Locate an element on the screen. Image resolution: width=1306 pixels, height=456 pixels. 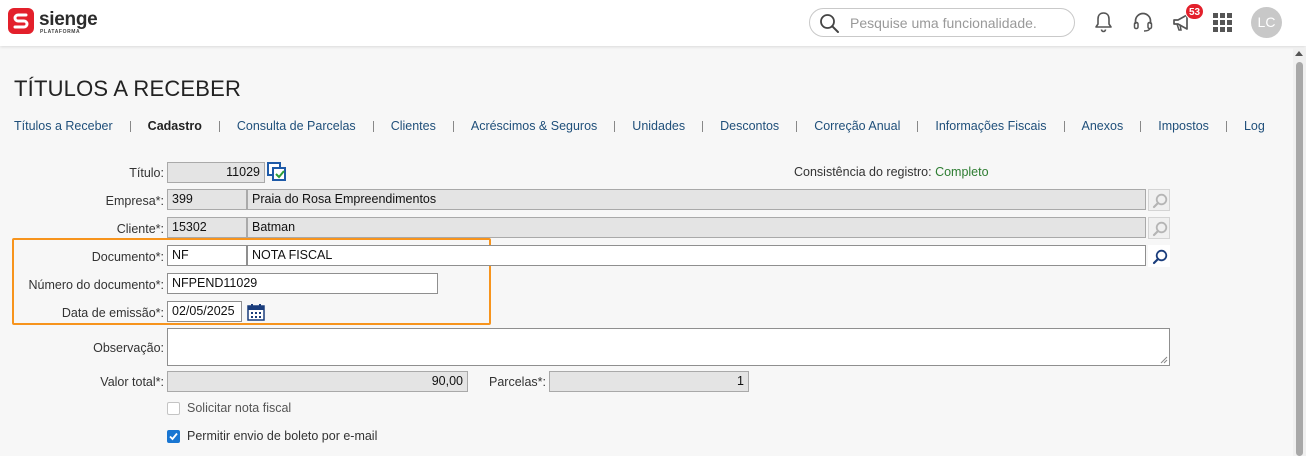
checkmark-icon is located at coordinates (173, 436).